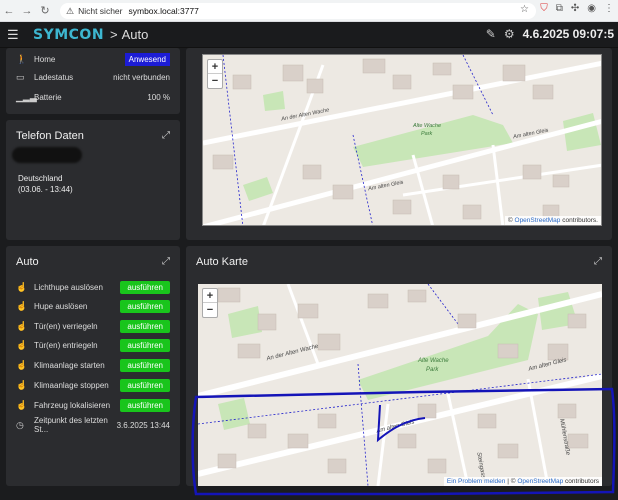  Describe the element at coordinates (222, 262) in the screenshot. I see `panel-title: Auto Karte` at that location.